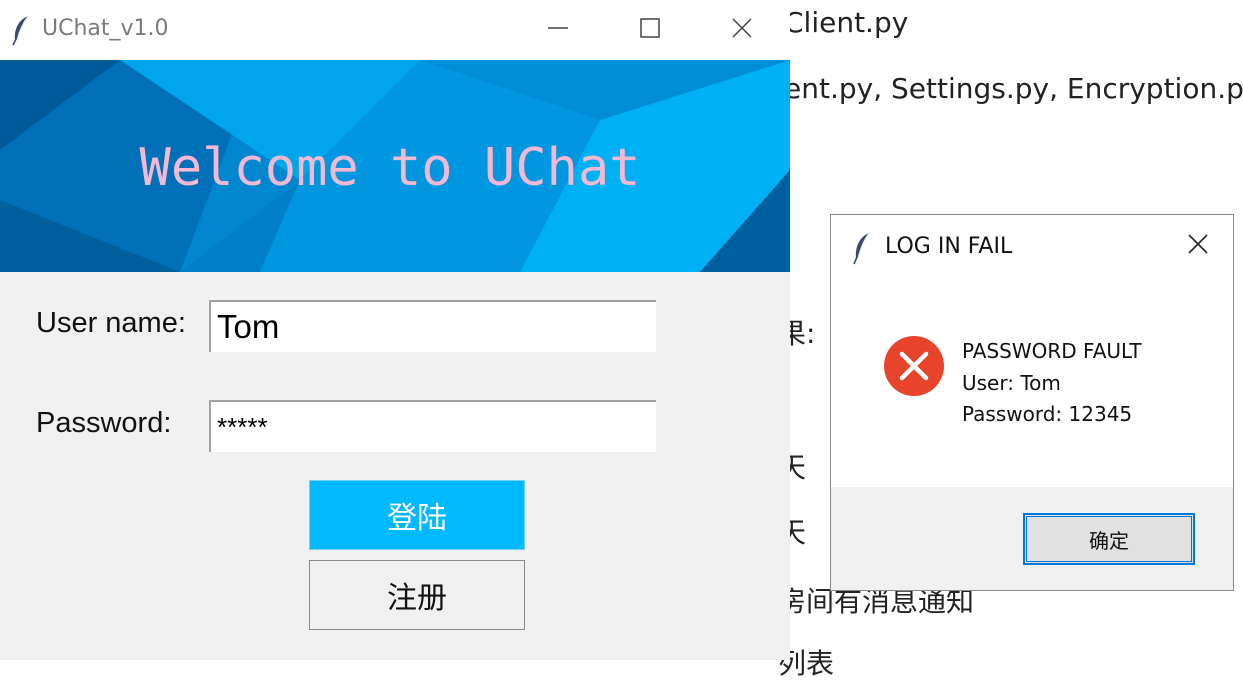 Image resolution: width=1243 pixels, height=682 pixels. I want to click on doc-line-1: Client.py, so click(846, 22).